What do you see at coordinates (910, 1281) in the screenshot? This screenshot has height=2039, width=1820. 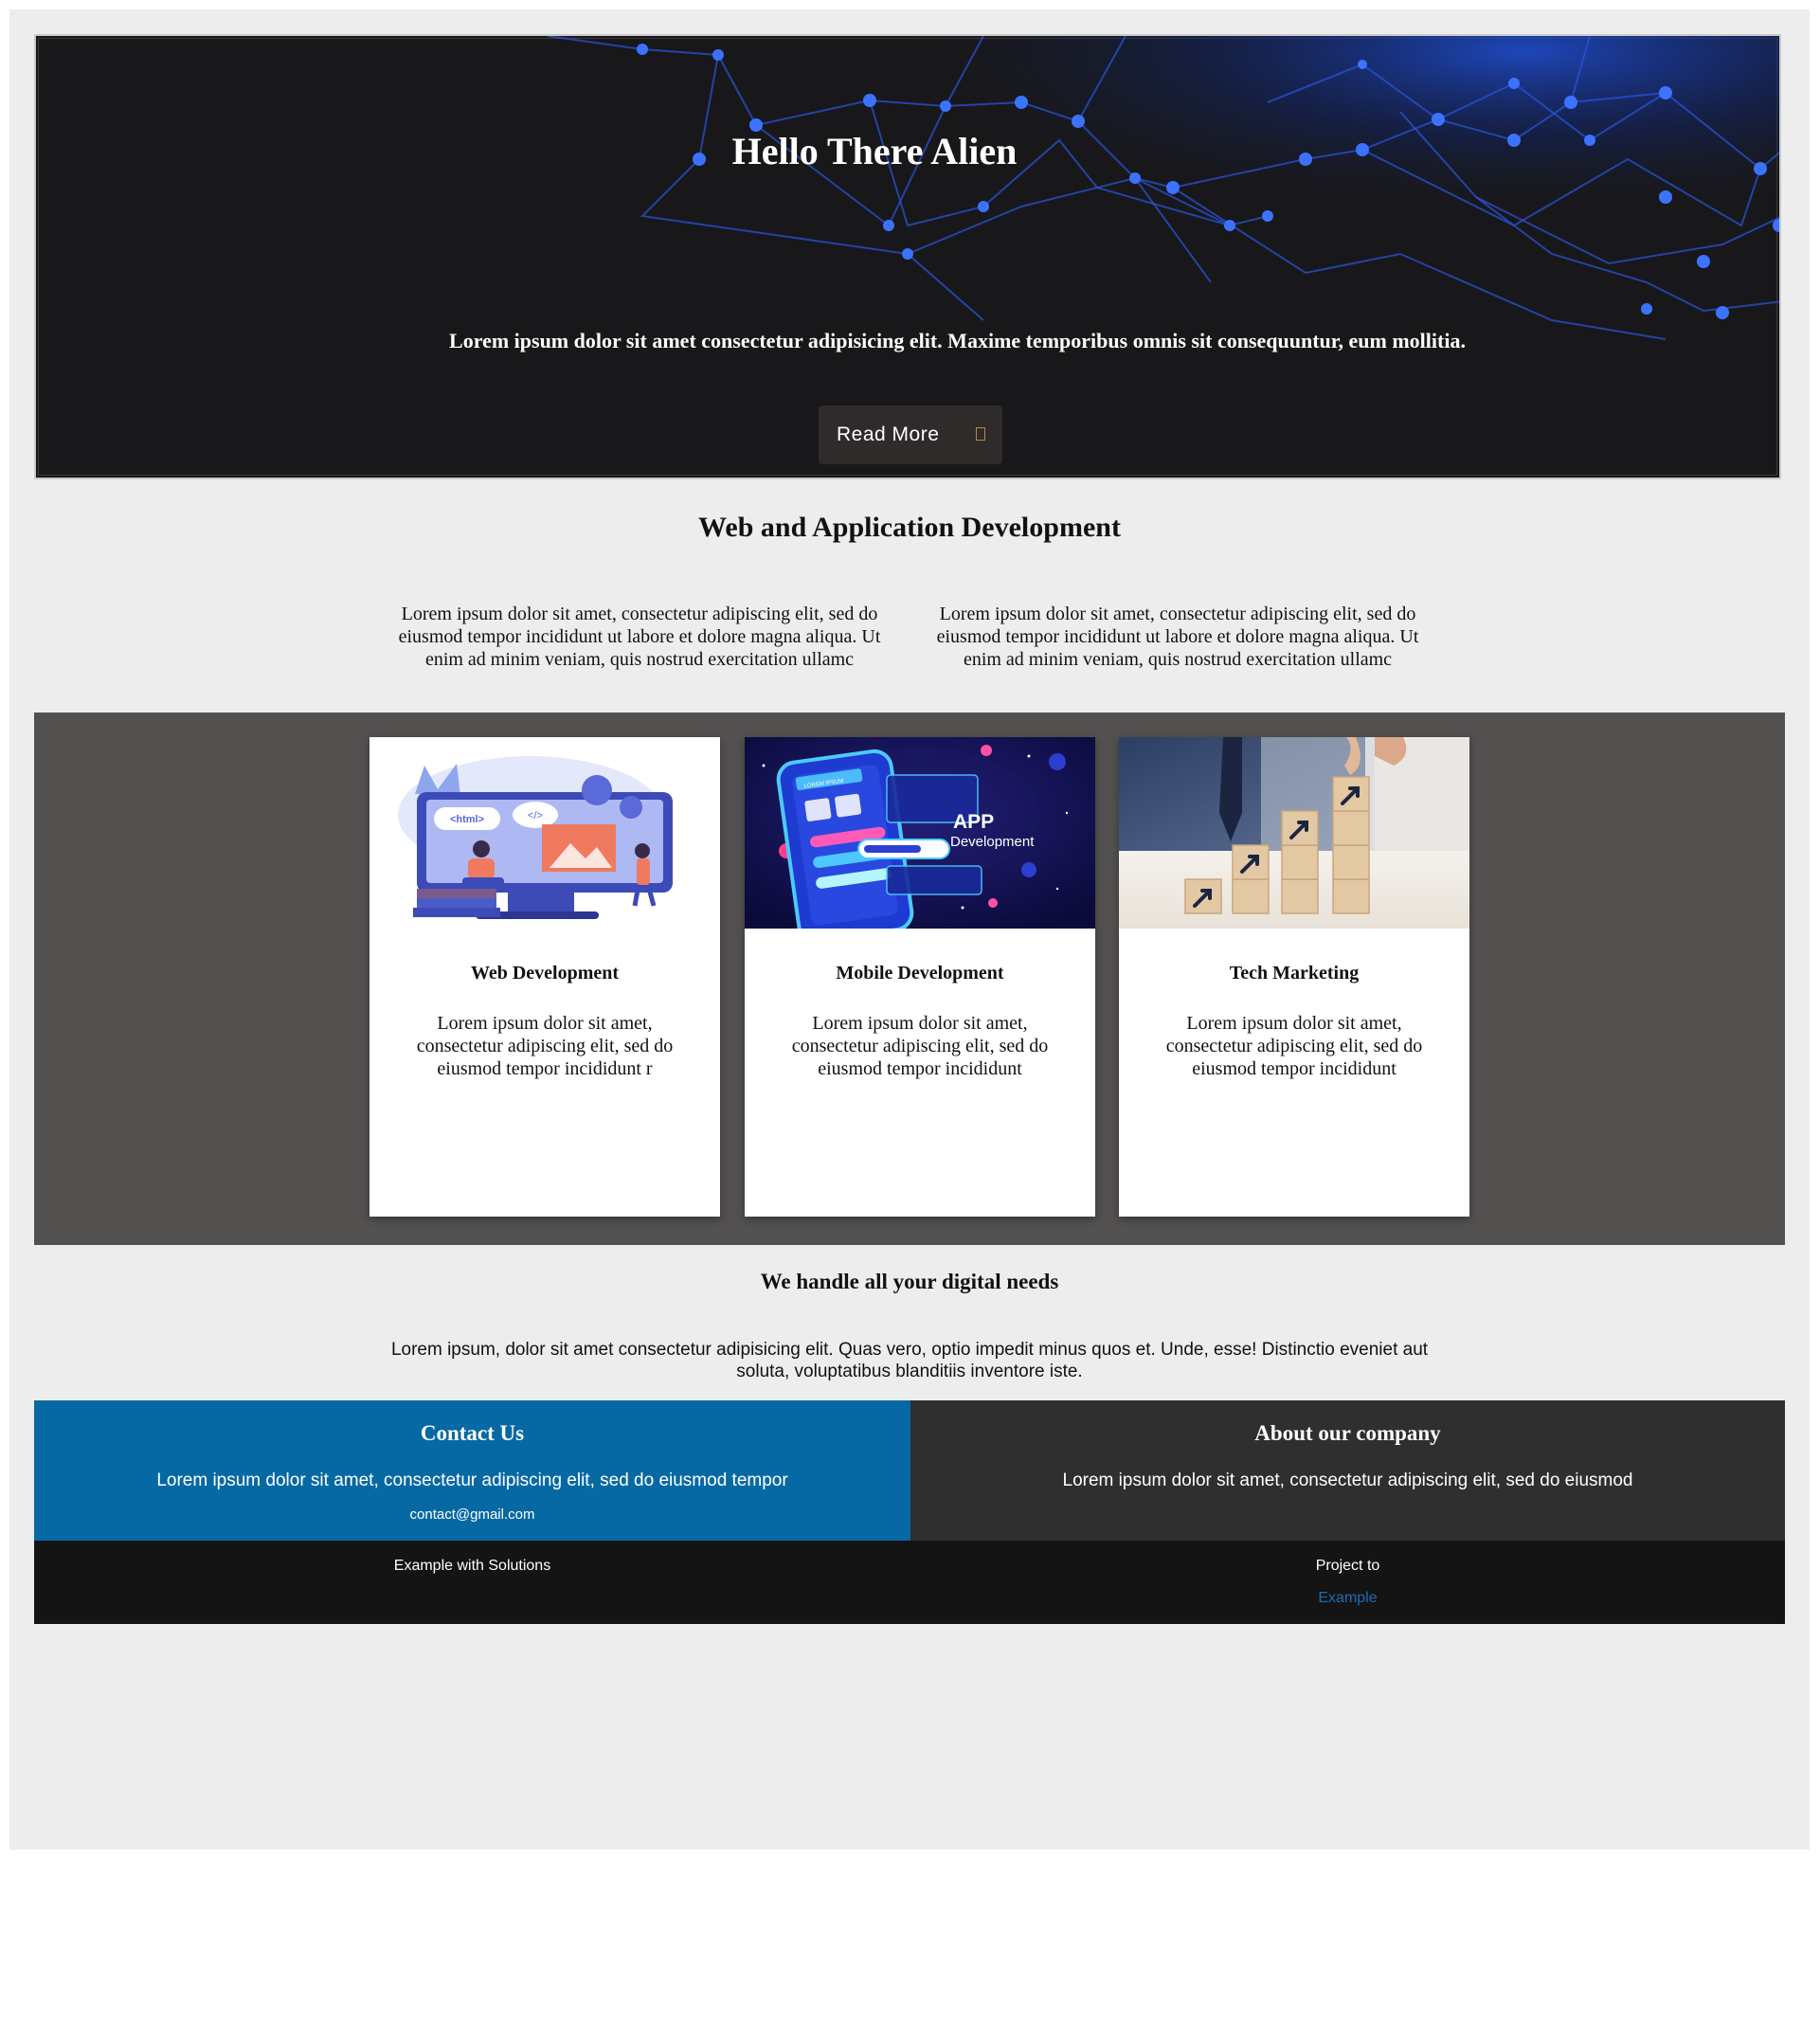 I see `needs-title: We handle all your digital needs` at bounding box center [910, 1281].